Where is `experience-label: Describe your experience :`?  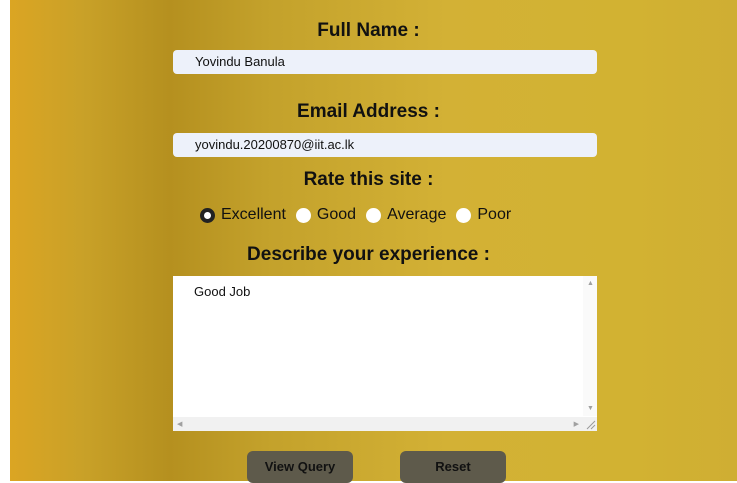
experience-label: Describe your experience : is located at coordinates (368, 254).